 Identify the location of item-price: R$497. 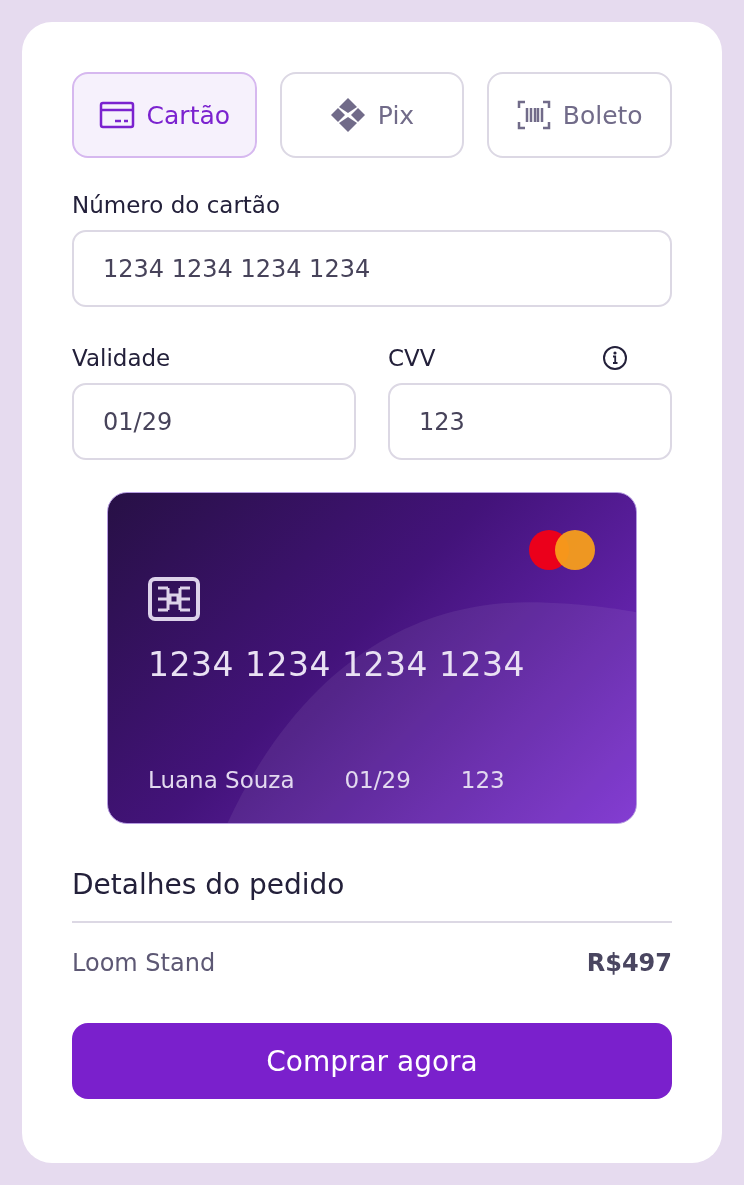
(629, 963).